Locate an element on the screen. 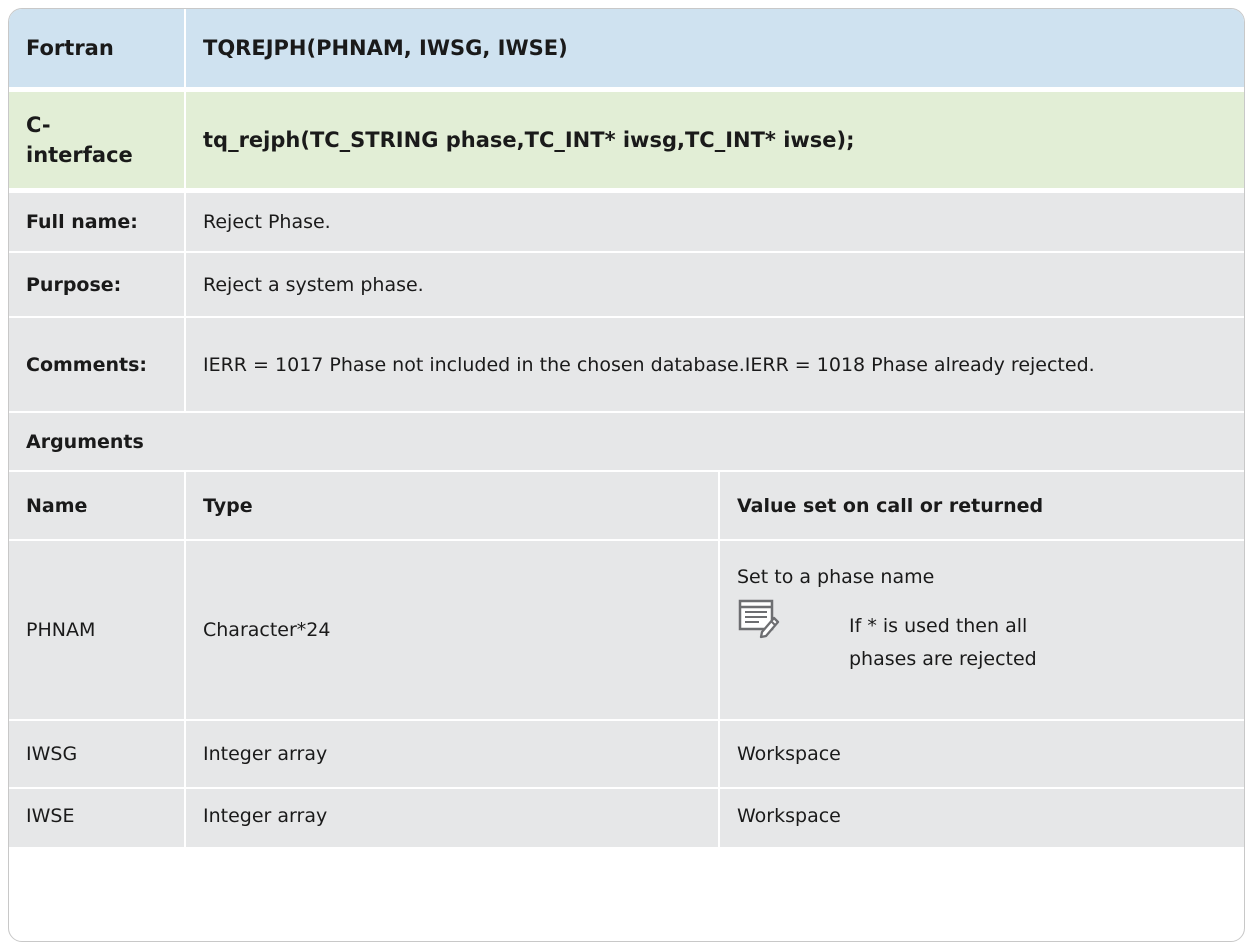  full-name-row: Full name: Reject Phase. is located at coordinates (626, 221).